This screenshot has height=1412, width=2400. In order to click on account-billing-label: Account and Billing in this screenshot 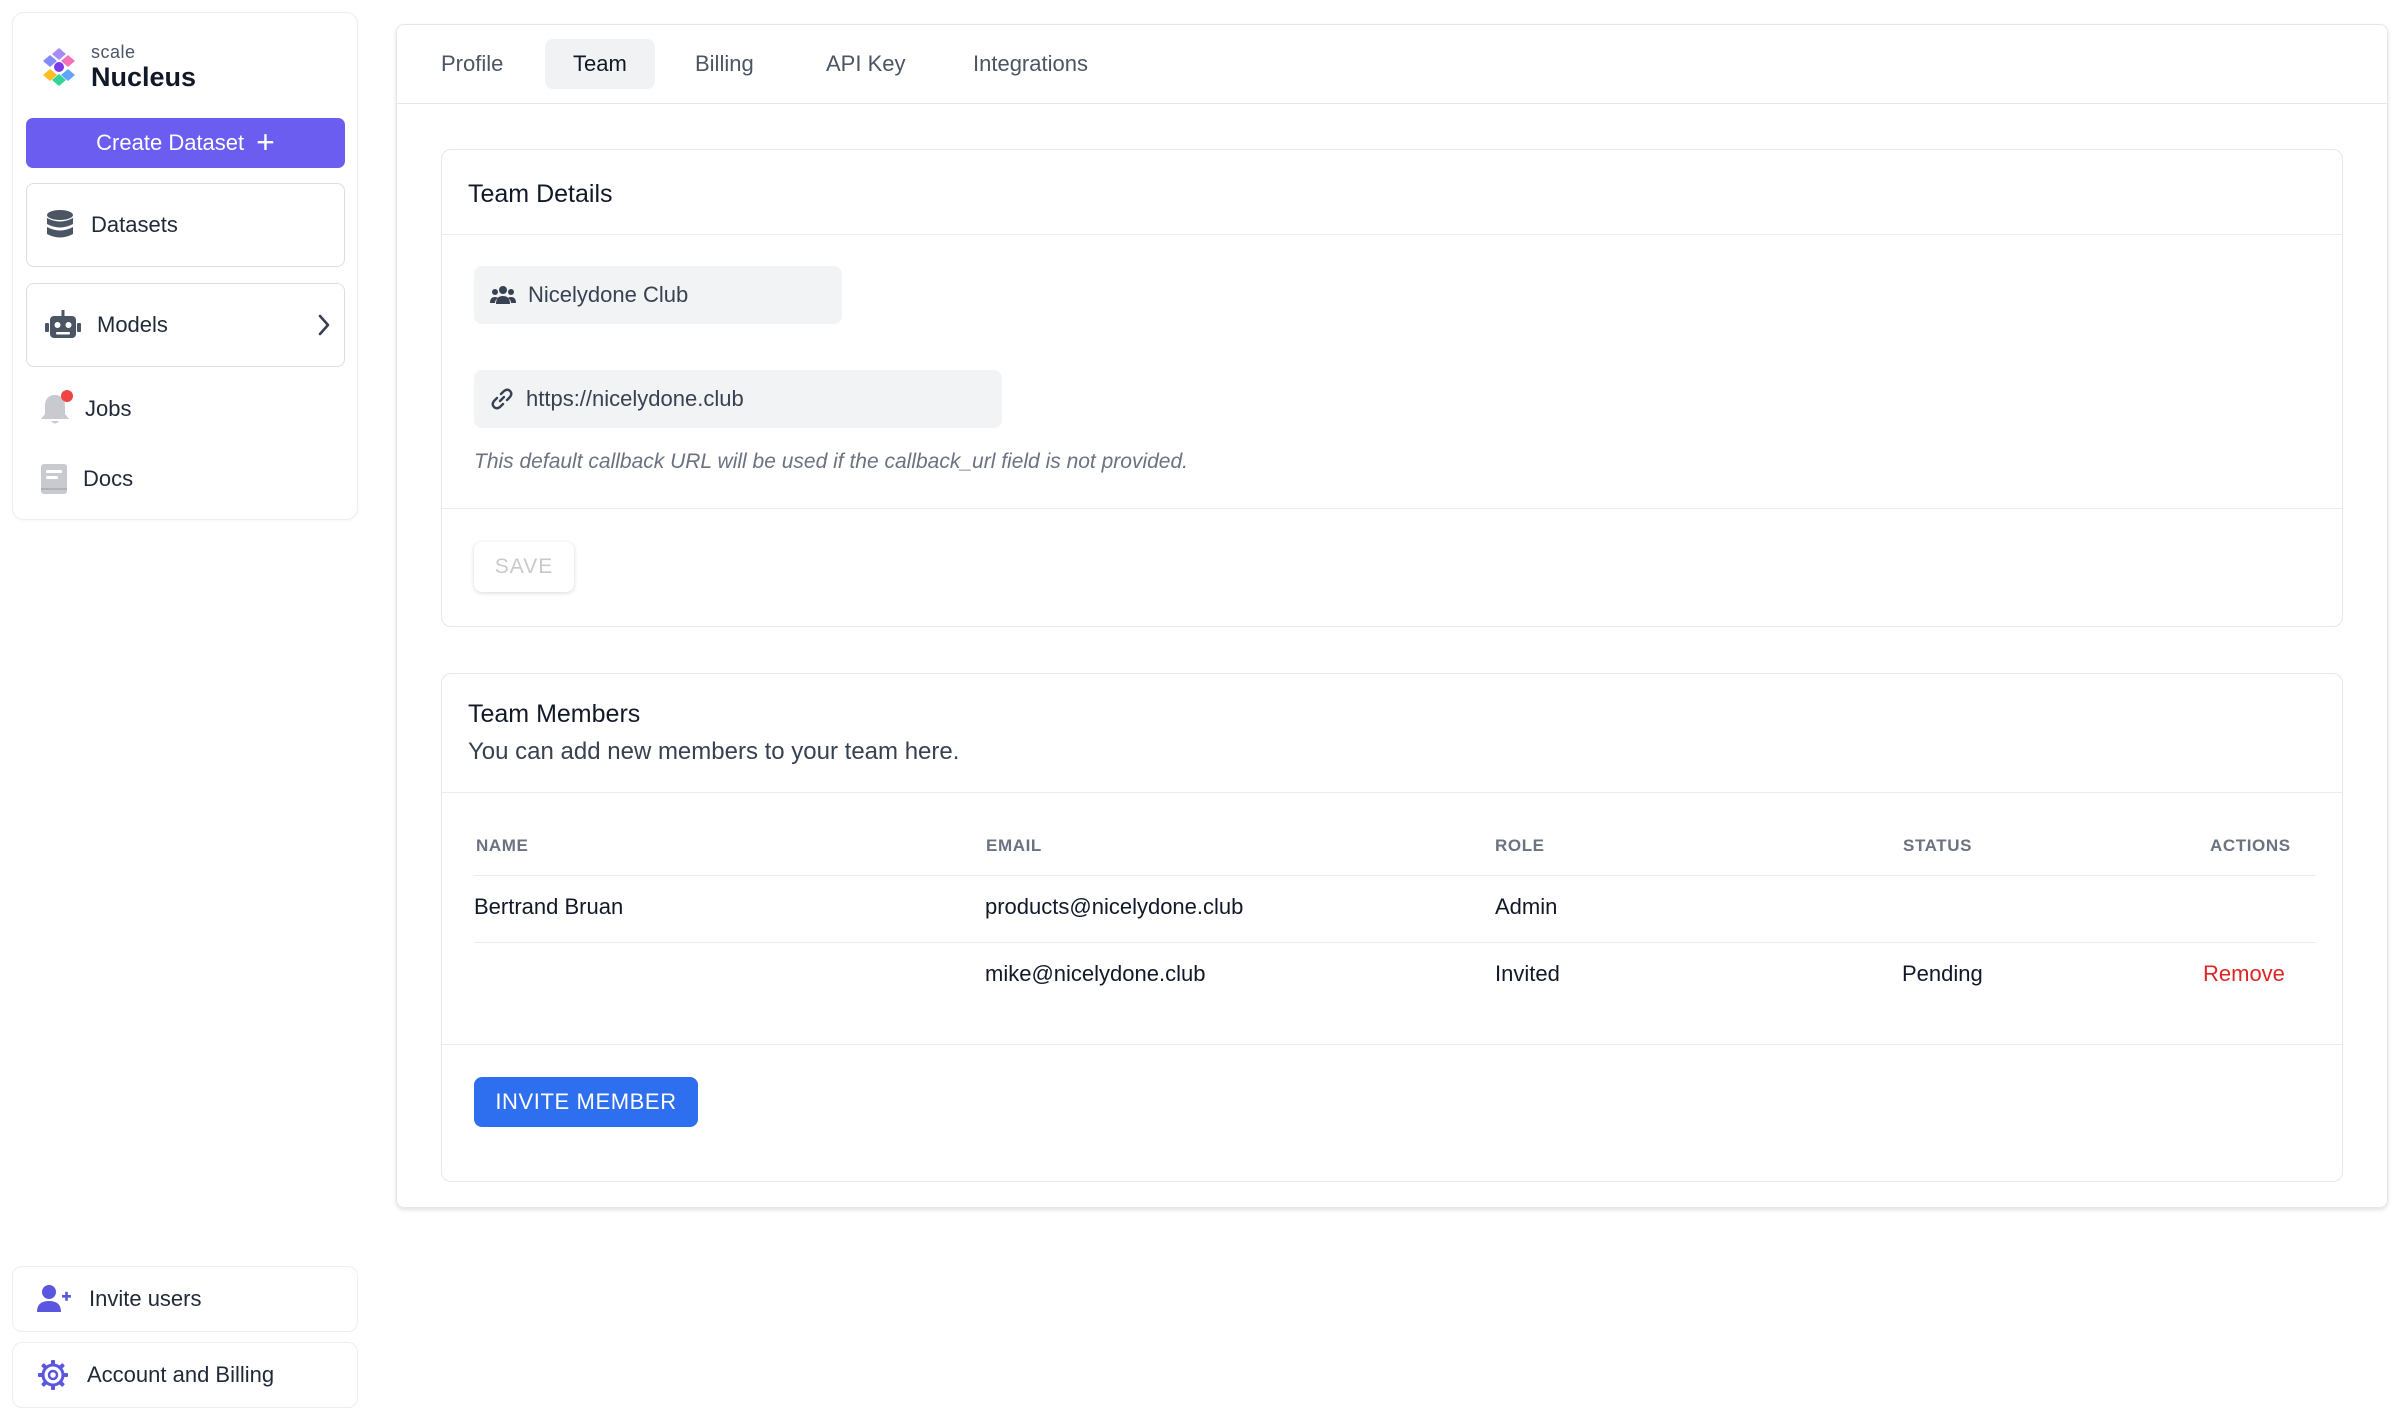, I will do `click(181, 1374)`.